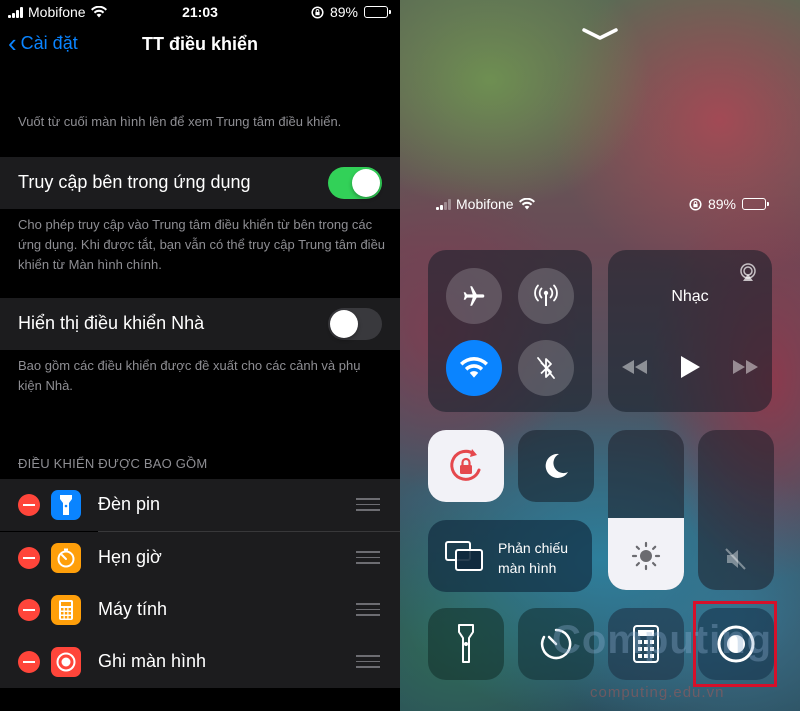 The width and height of the screenshot is (800, 711). What do you see at coordinates (111, 323) in the screenshot?
I see `home-controls-label: Hiển thị điều khiển Nhà` at bounding box center [111, 323].